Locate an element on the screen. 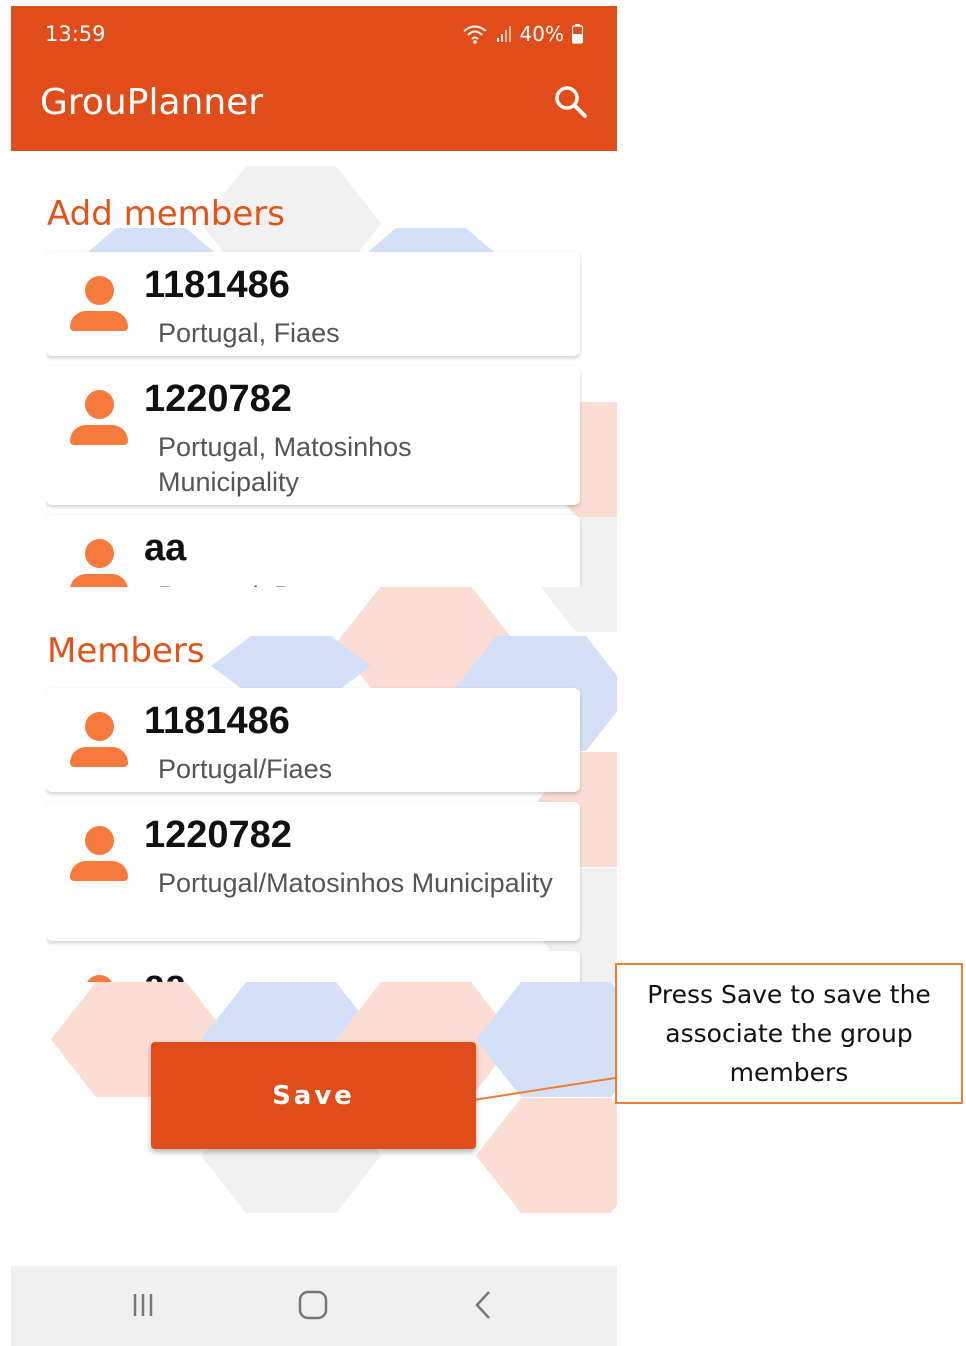  back-icon is located at coordinates (482, 1305).